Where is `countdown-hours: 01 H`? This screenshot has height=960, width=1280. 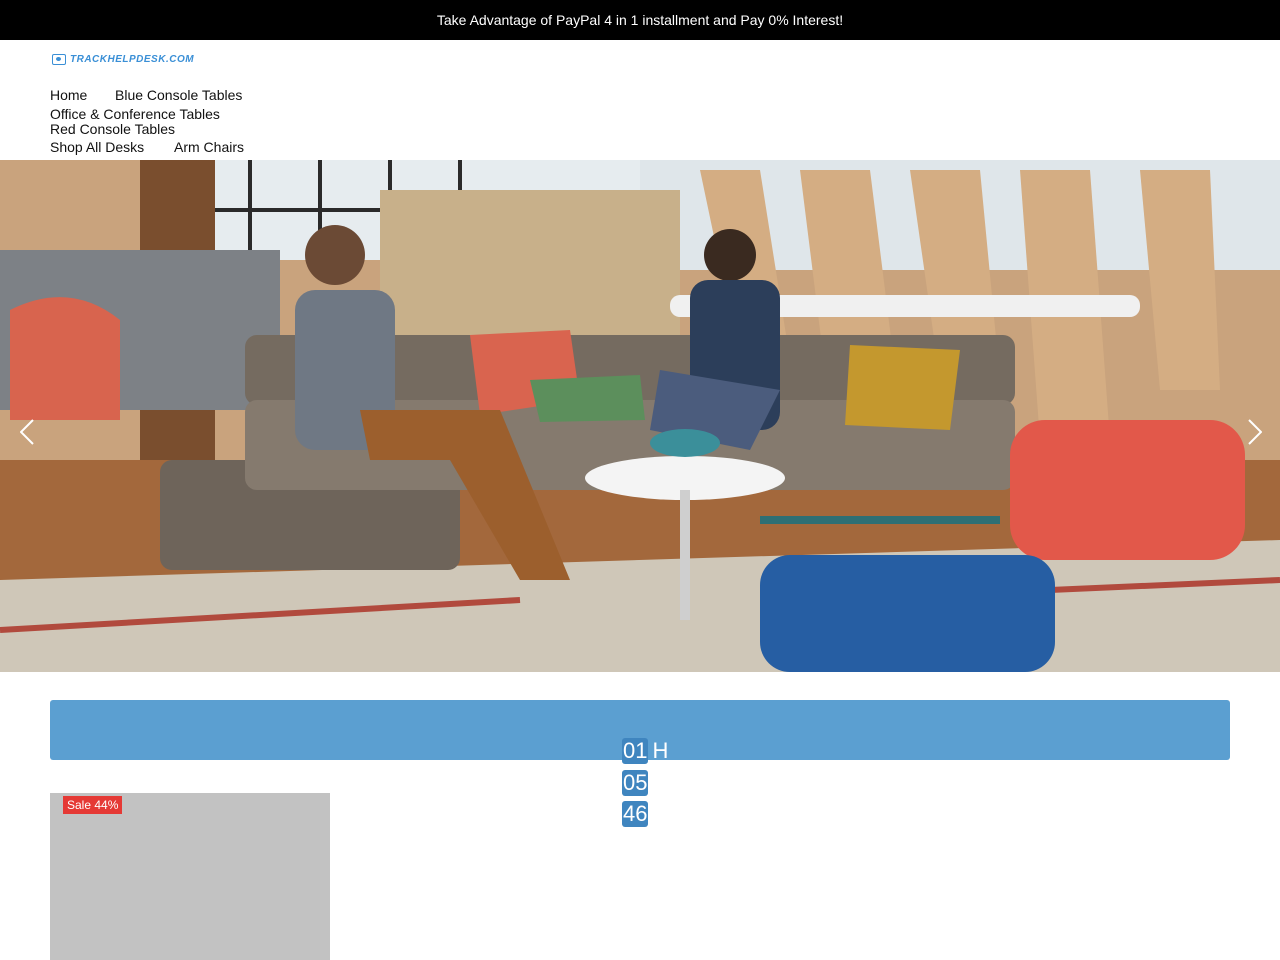
countdown-hours: 01 H is located at coordinates (645, 751).